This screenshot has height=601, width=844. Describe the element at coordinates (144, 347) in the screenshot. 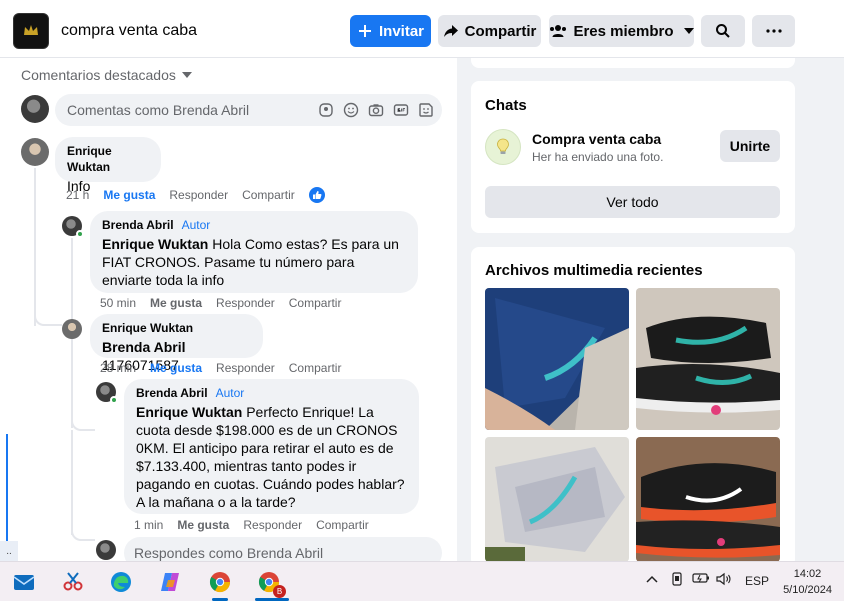

I see `mention-link: Brenda Abril` at that location.